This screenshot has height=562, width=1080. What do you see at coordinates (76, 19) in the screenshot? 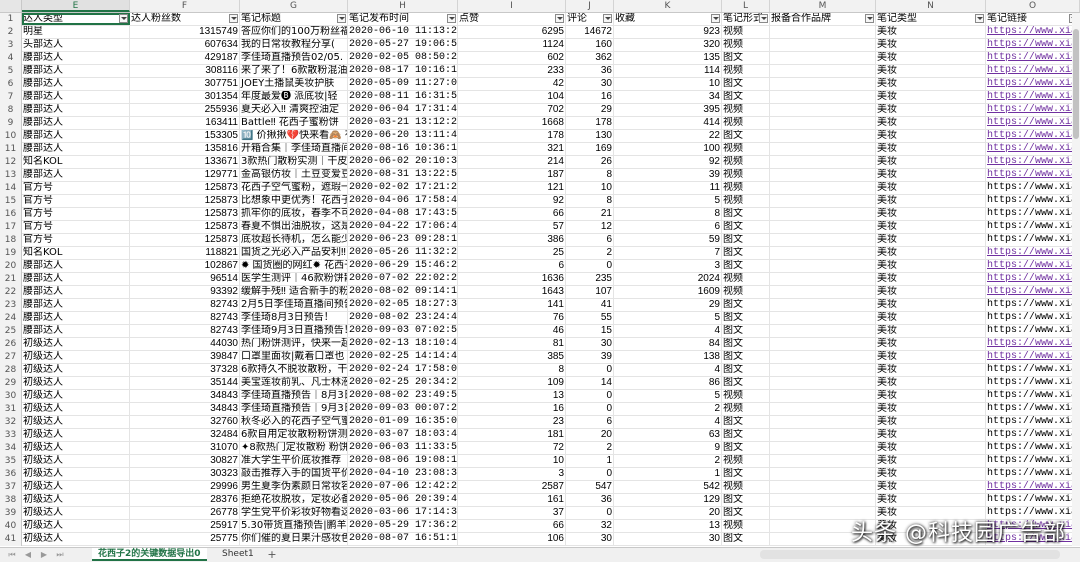
I see `header-cell-type: 达人类型` at bounding box center [76, 19].